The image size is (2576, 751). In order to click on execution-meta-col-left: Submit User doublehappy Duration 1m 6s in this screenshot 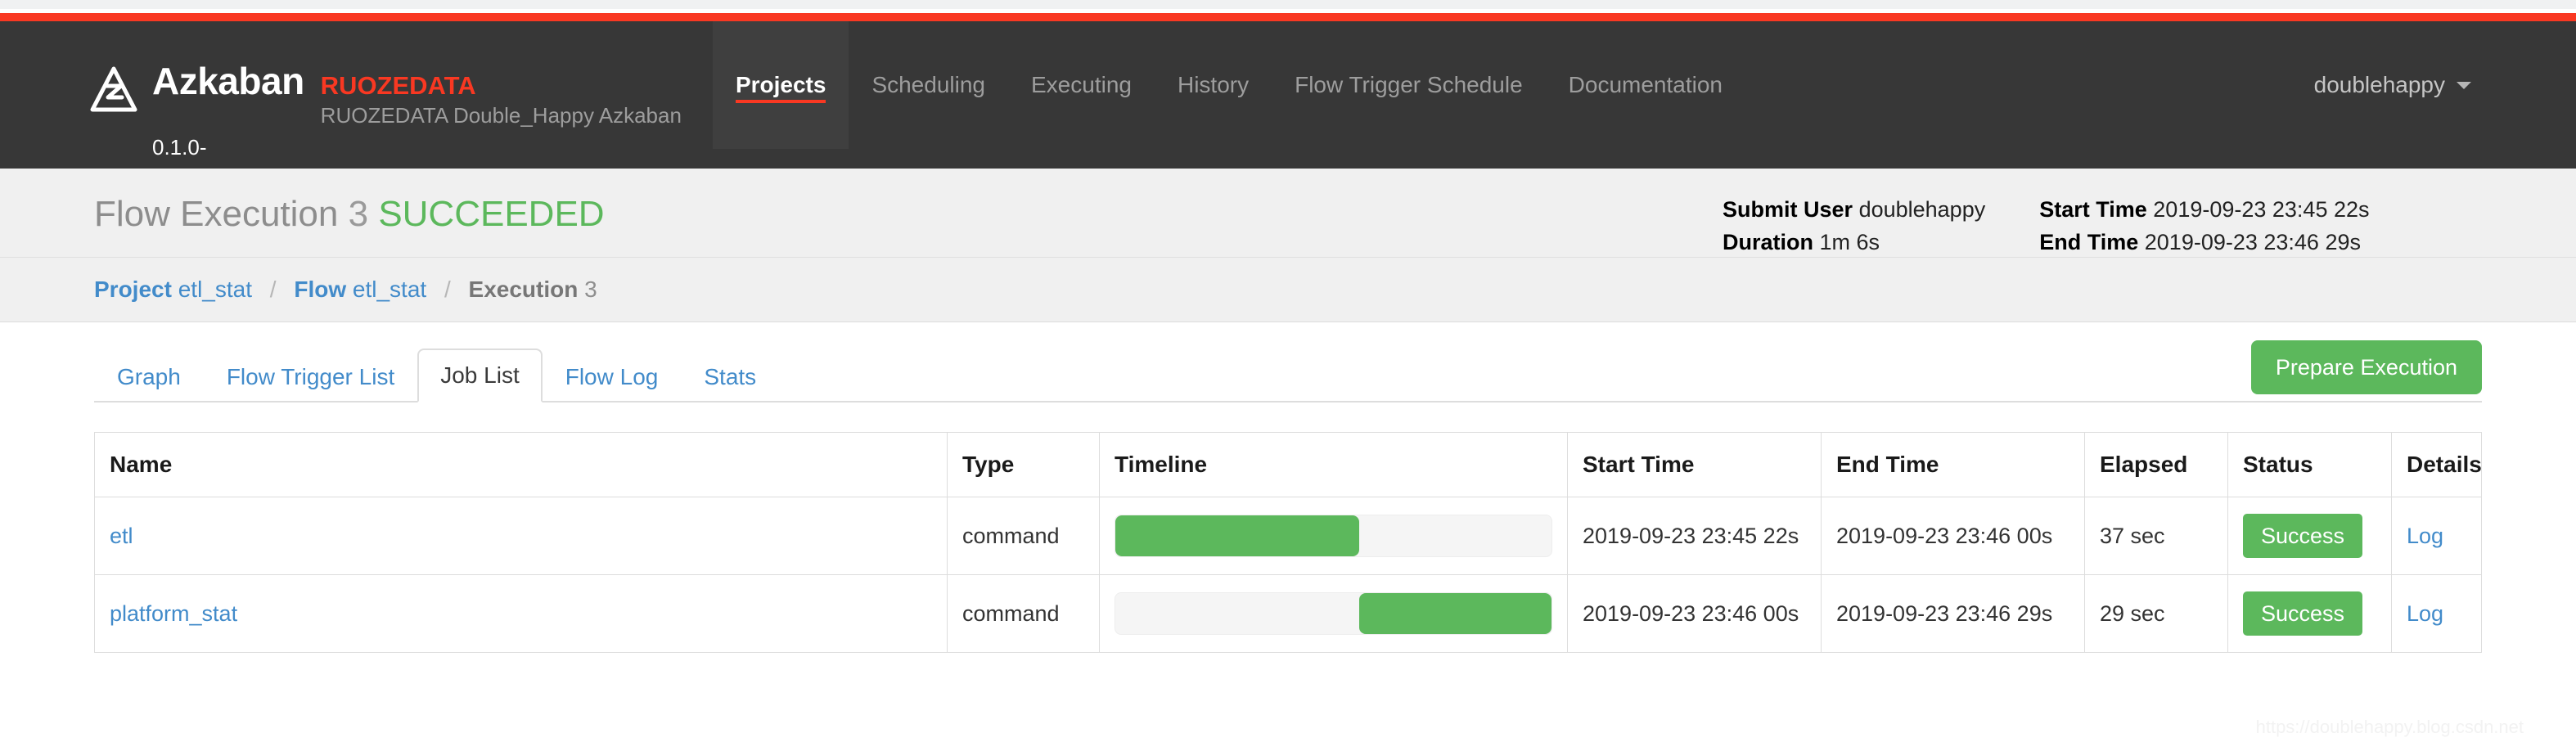, I will do `click(1854, 226)`.